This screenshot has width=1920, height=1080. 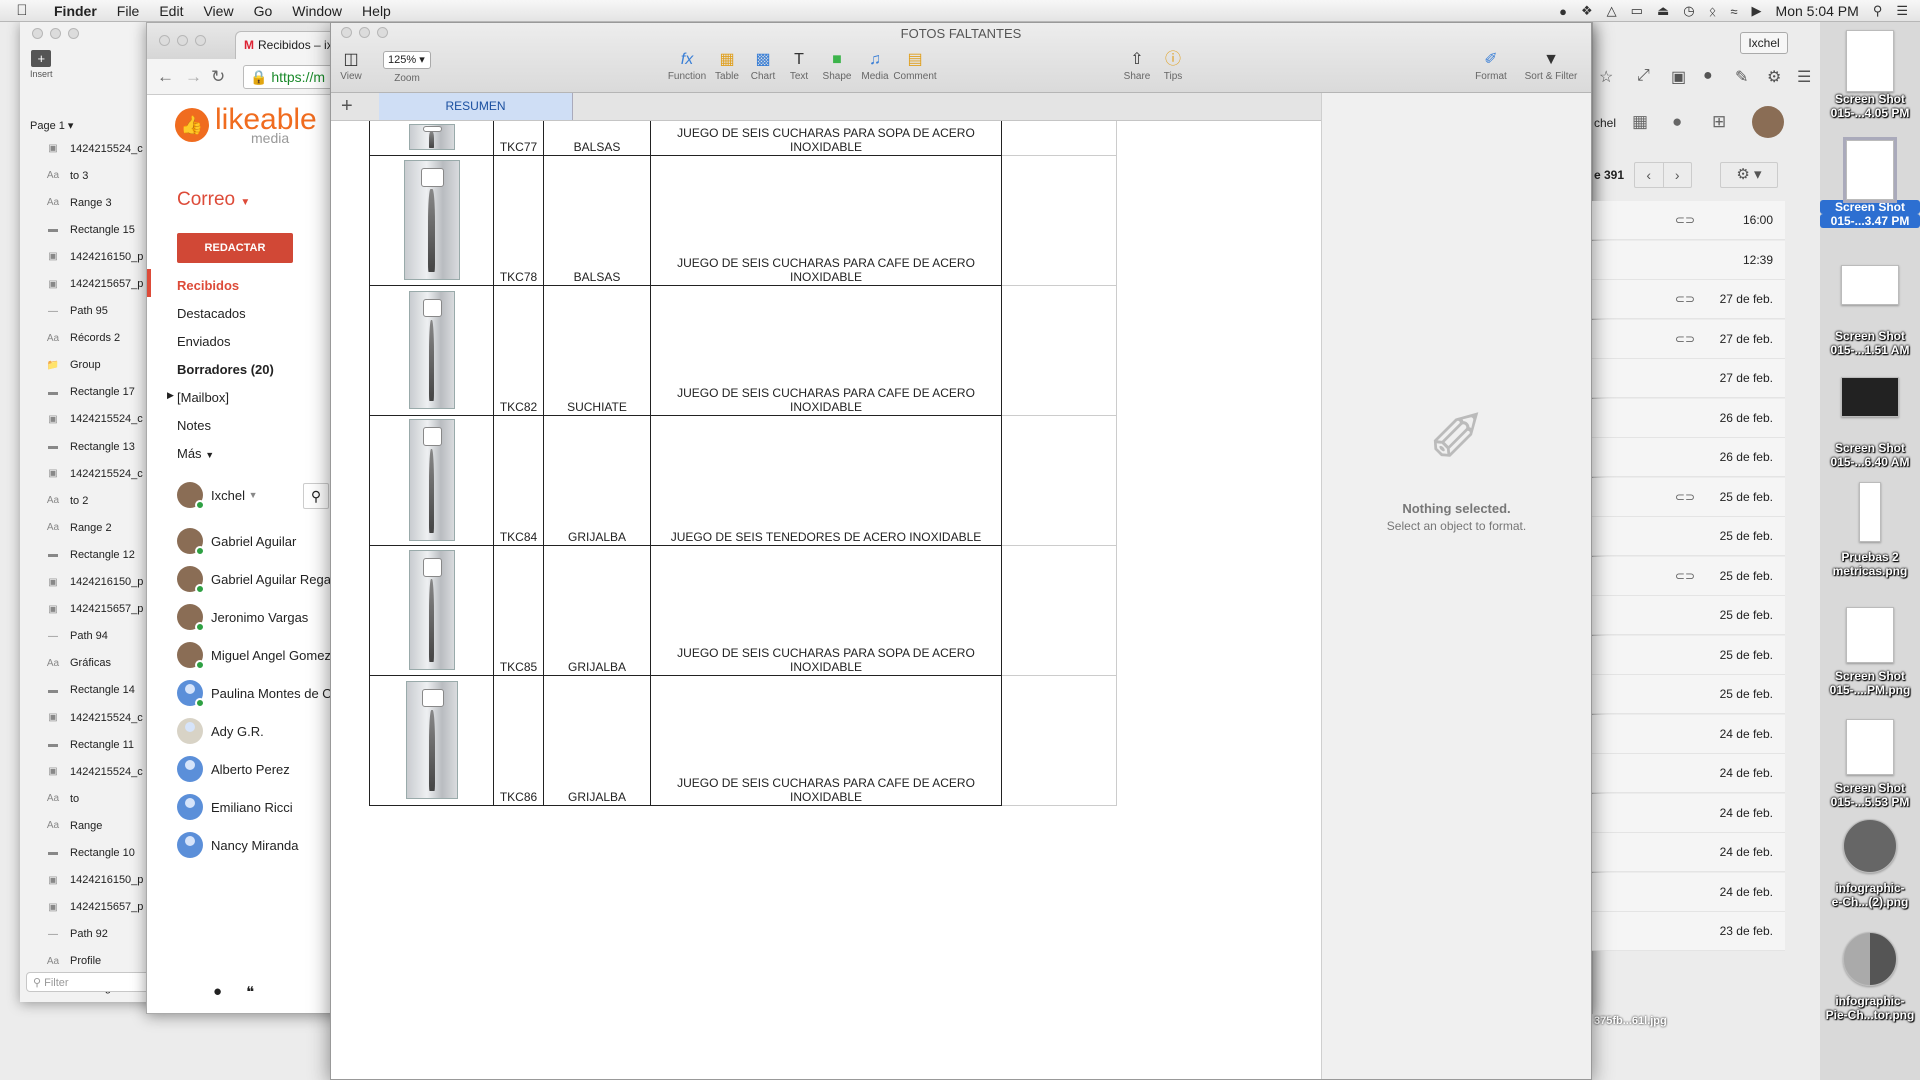 I want to click on cell-code: TKC85, so click(x=518, y=610).